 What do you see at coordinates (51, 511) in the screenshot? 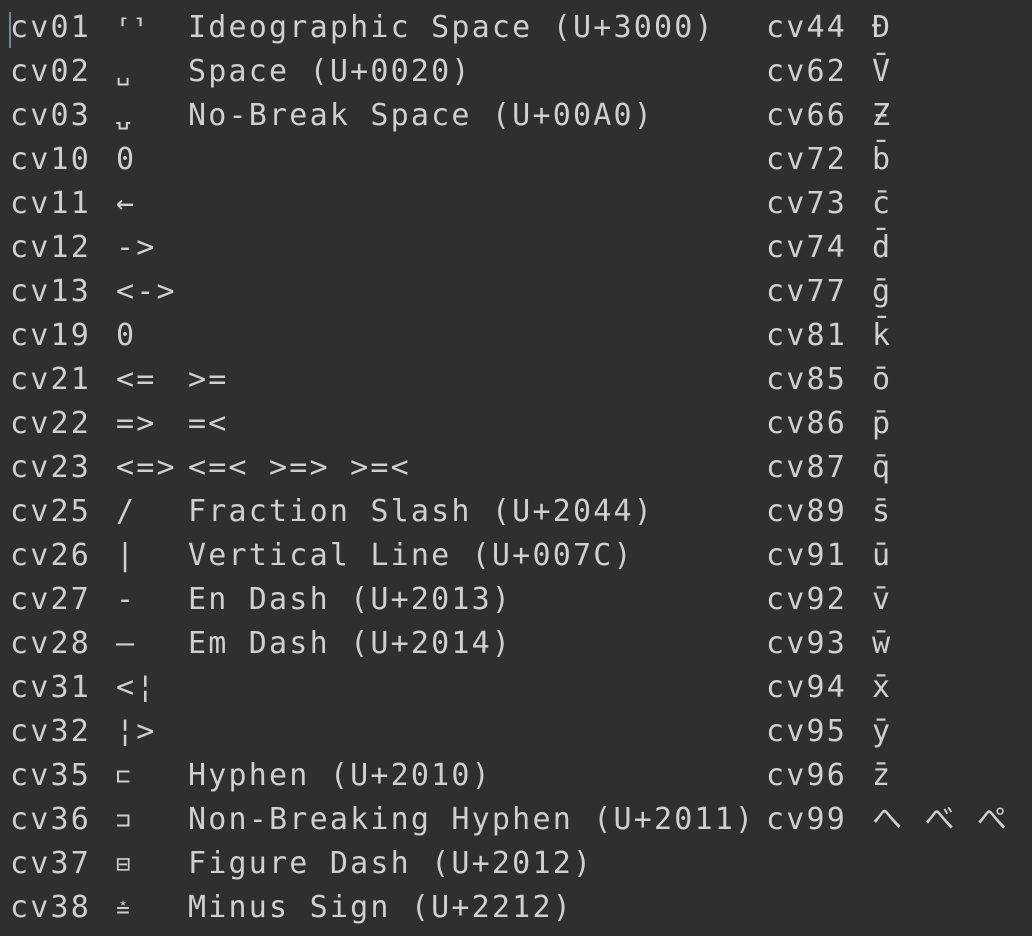
I see `feature-code: cv25` at bounding box center [51, 511].